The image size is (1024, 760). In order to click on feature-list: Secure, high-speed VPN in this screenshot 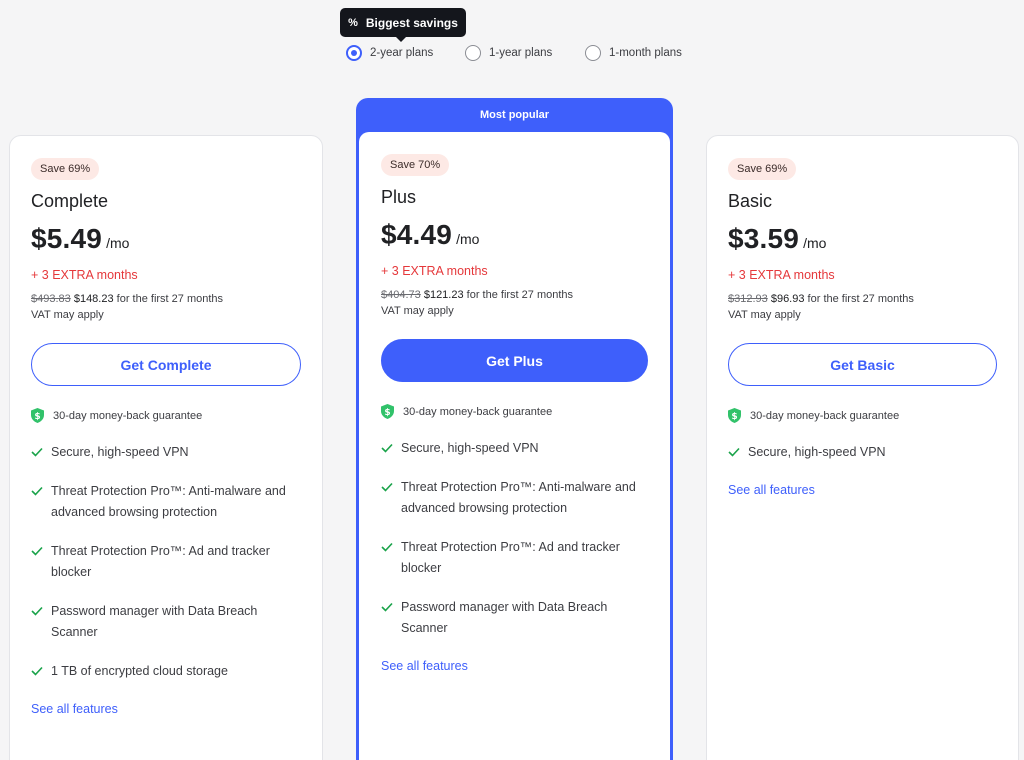, I will do `click(862, 452)`.